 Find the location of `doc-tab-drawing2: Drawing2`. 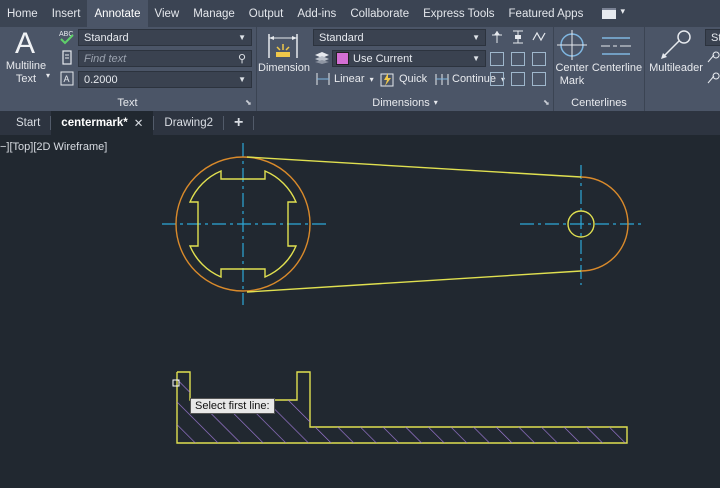

doc-tab-drawing2: Drawing2 is located at coordinates (188, 123).